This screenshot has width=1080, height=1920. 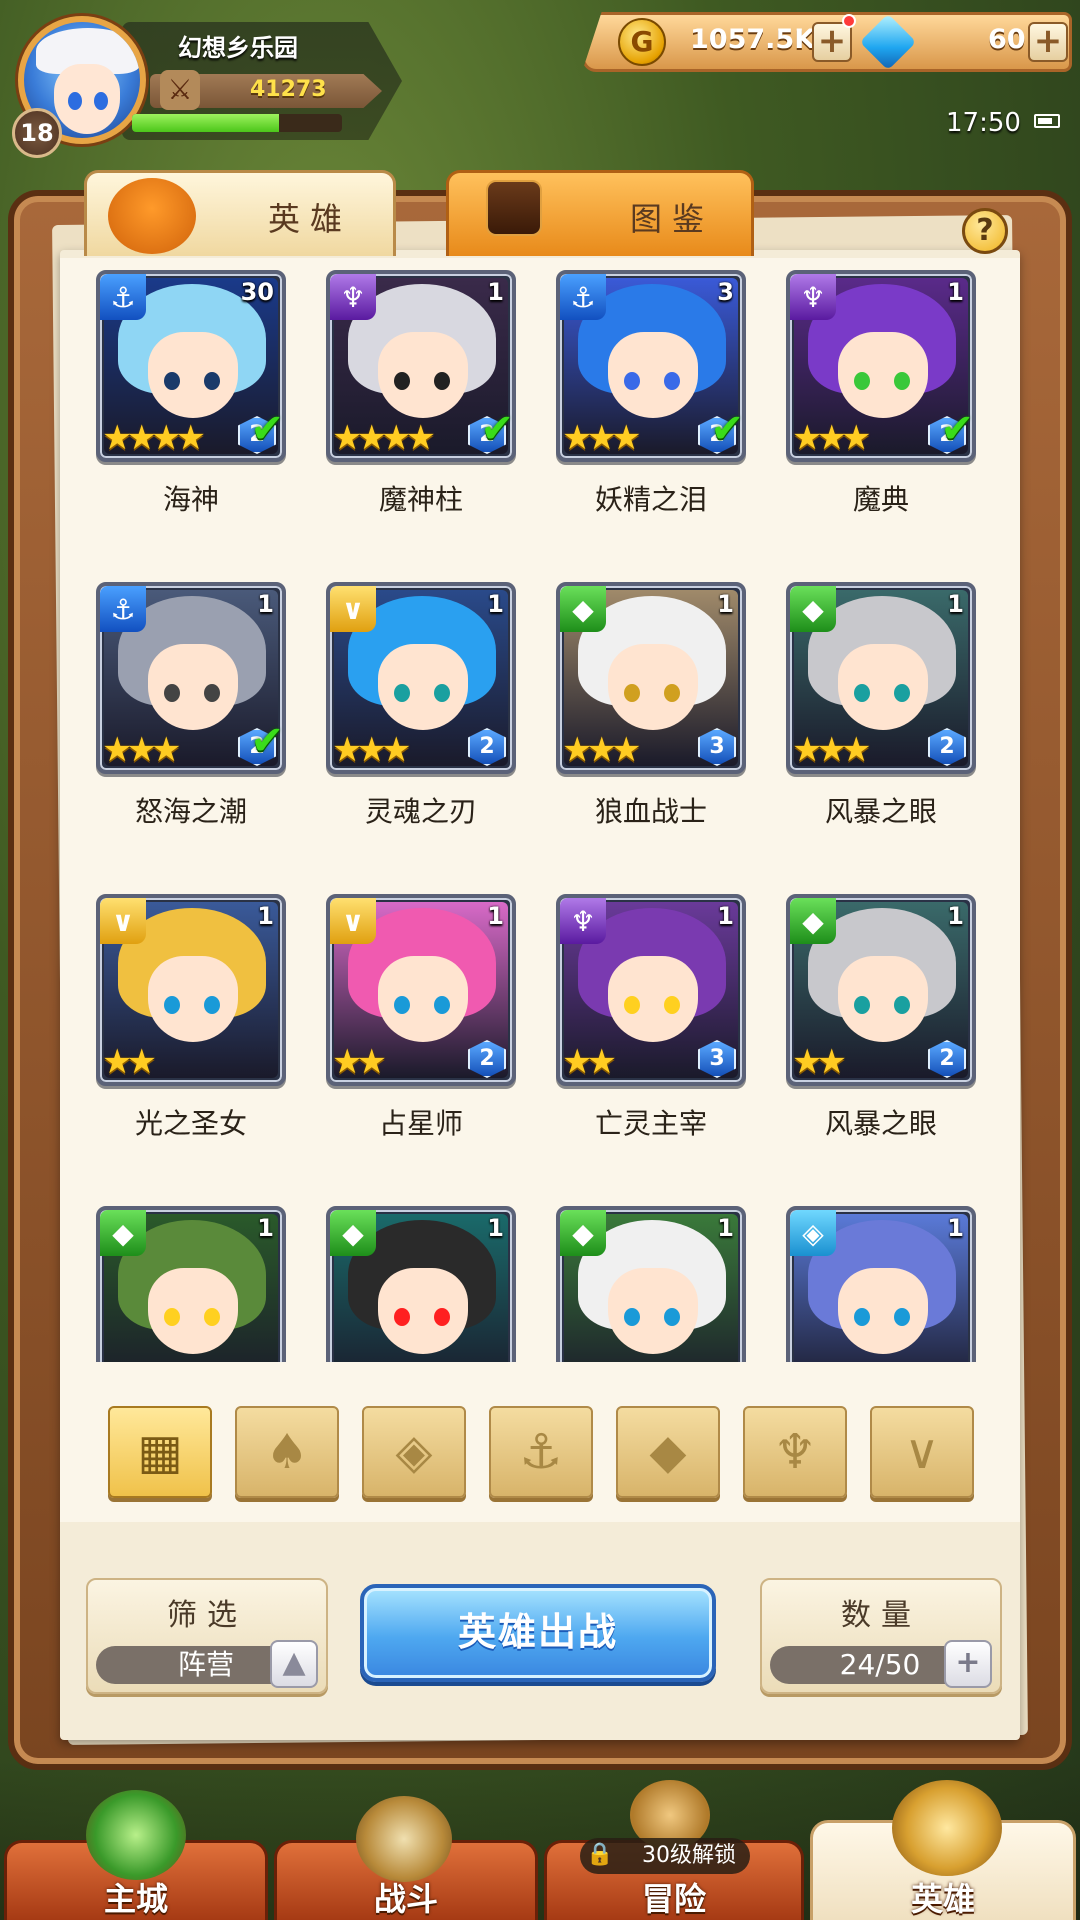 What do you see at coordinates (287, 1452) in the screenshot?
I see `filter-forest-faction-button: ♠` at bounding box center [287, 1452].